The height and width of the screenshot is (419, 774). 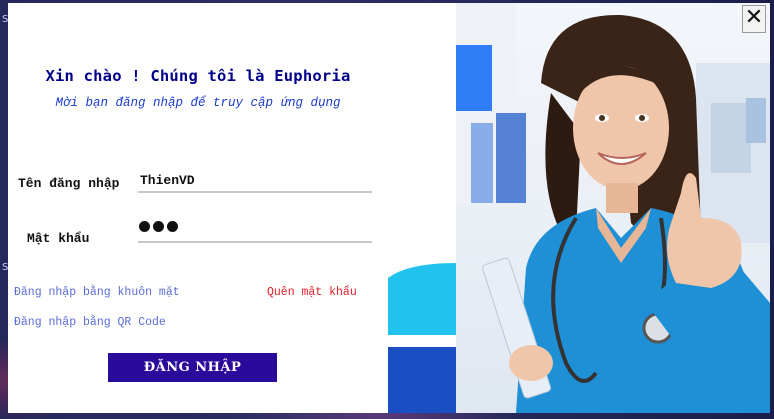 I want to click on close-button: ✕, so click(x=754, y=19).